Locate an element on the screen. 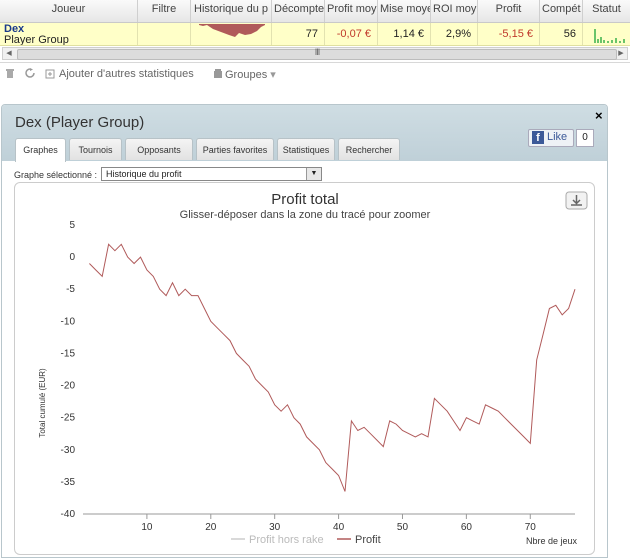 Image resolution: width=630 pixels, height=558 pixels. player-cell: Dex Player Group is located at coordinates (69, 34).